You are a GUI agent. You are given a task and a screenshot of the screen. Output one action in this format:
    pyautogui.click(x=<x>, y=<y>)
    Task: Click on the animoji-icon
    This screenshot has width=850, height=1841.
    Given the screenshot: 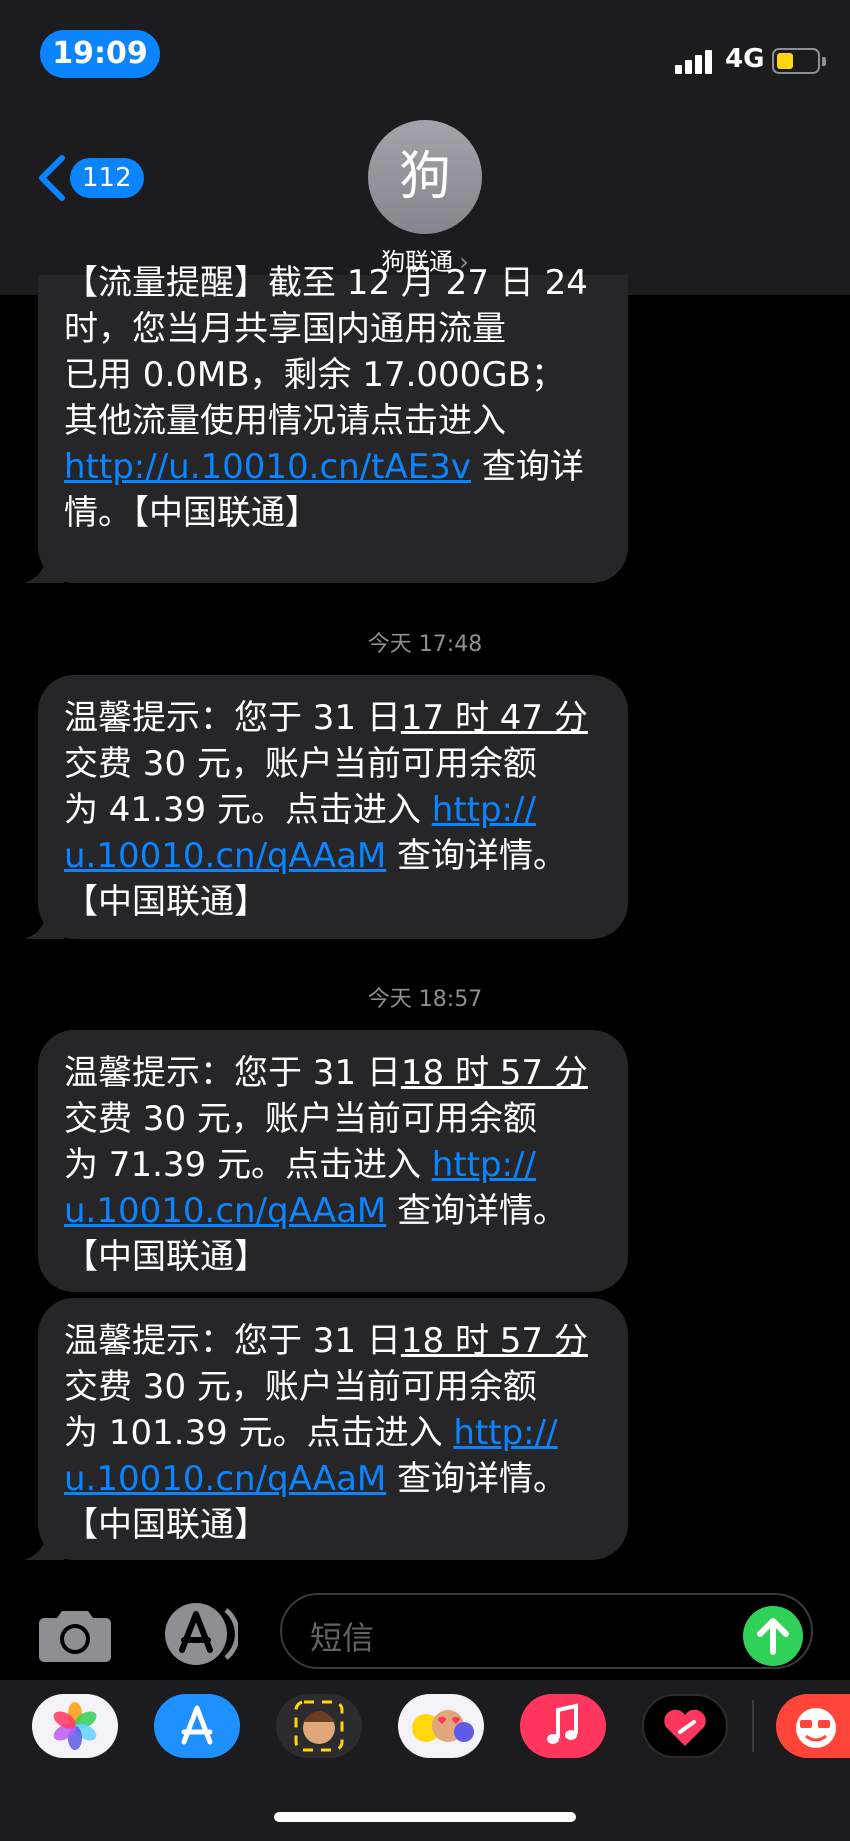 What is the action you would take?
    pyautogui.click(x=443, y=1726)
    